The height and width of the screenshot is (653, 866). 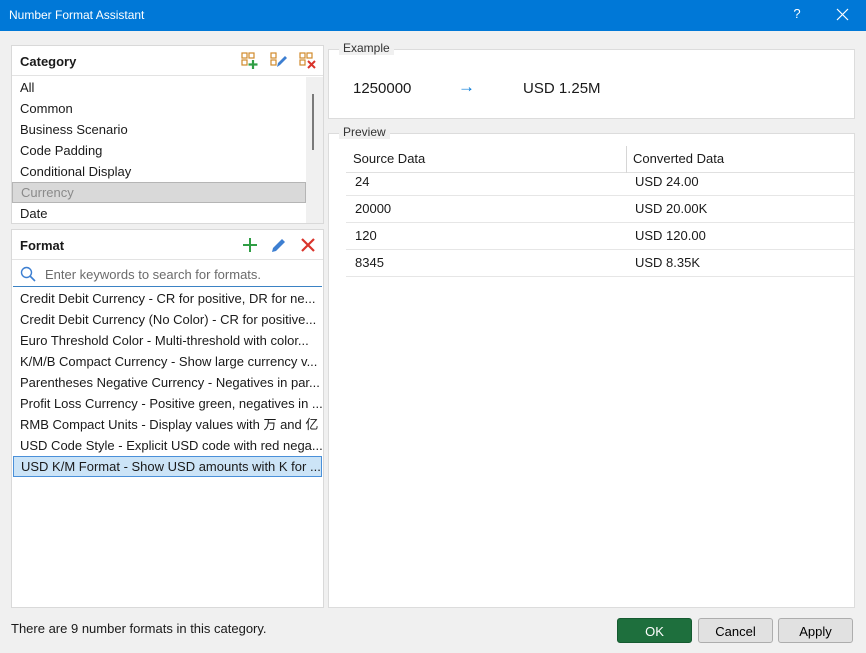 What do you see at coordinates (167, 171) in the screenshot?
I see `category-item-conditional-display: Conditional Display` at bounding box center [167, 171].